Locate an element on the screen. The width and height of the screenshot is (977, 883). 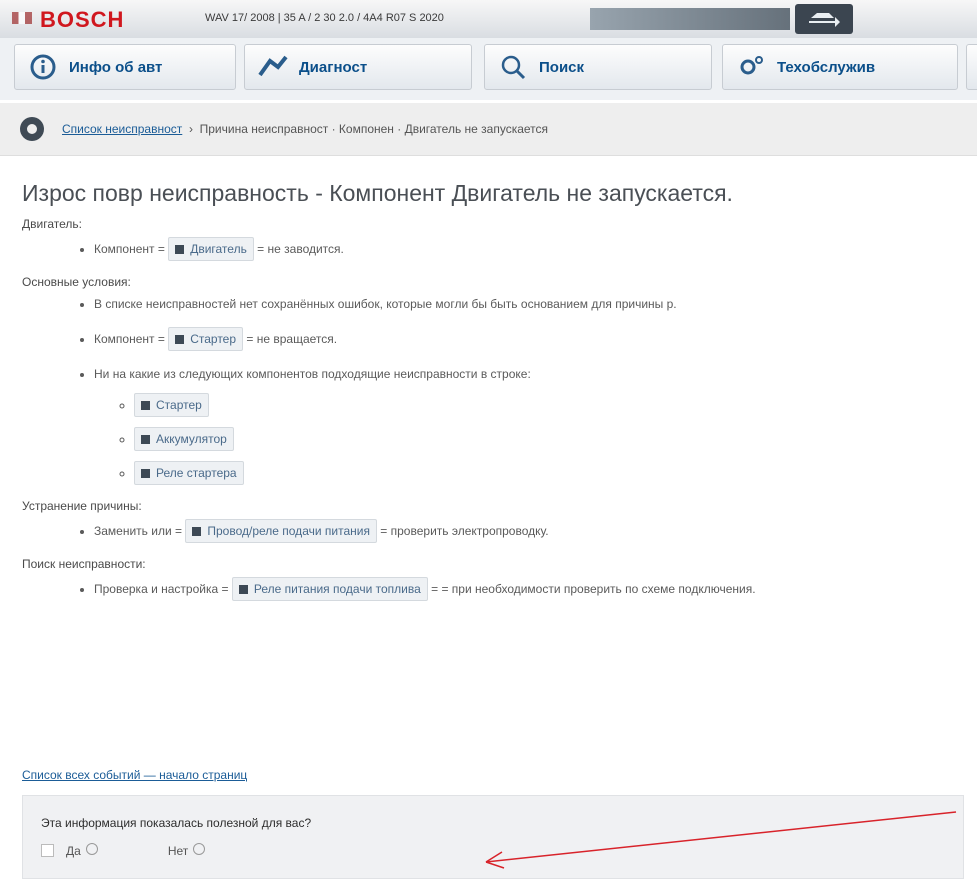
breadcrumb-link: Список неисправност is located at coordinates (122, 129).